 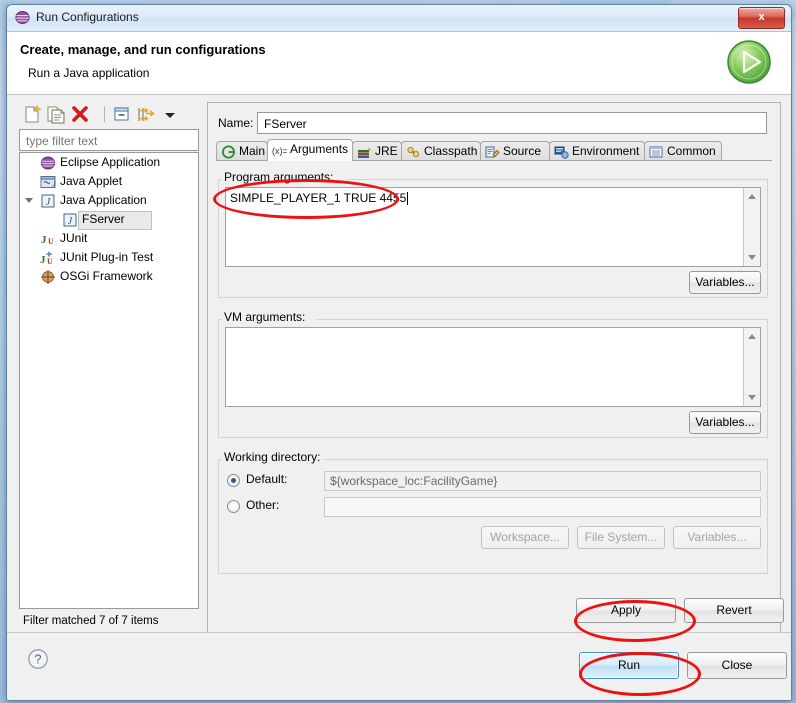 I want to click on working-directory-other-input, so click(x=542, y=507).